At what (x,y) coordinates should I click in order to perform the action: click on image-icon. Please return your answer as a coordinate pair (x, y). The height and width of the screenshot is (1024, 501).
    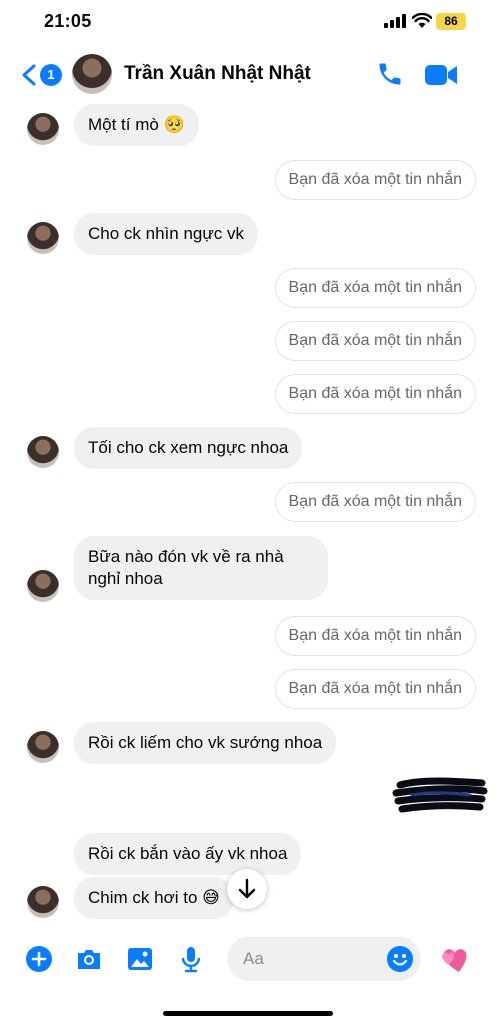
    Looking at the image, I should click on (140, 959).